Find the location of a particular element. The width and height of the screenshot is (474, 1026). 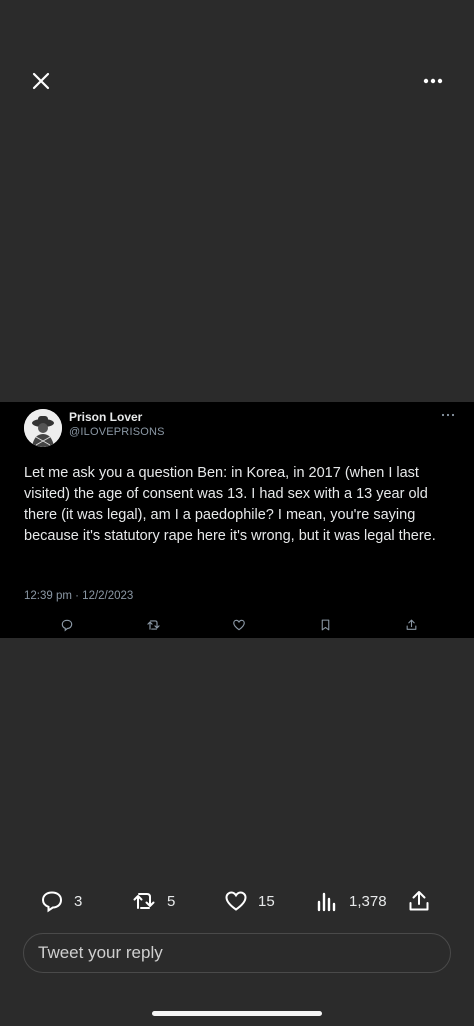

like-button: 15 is located at coordinates (249, 901).